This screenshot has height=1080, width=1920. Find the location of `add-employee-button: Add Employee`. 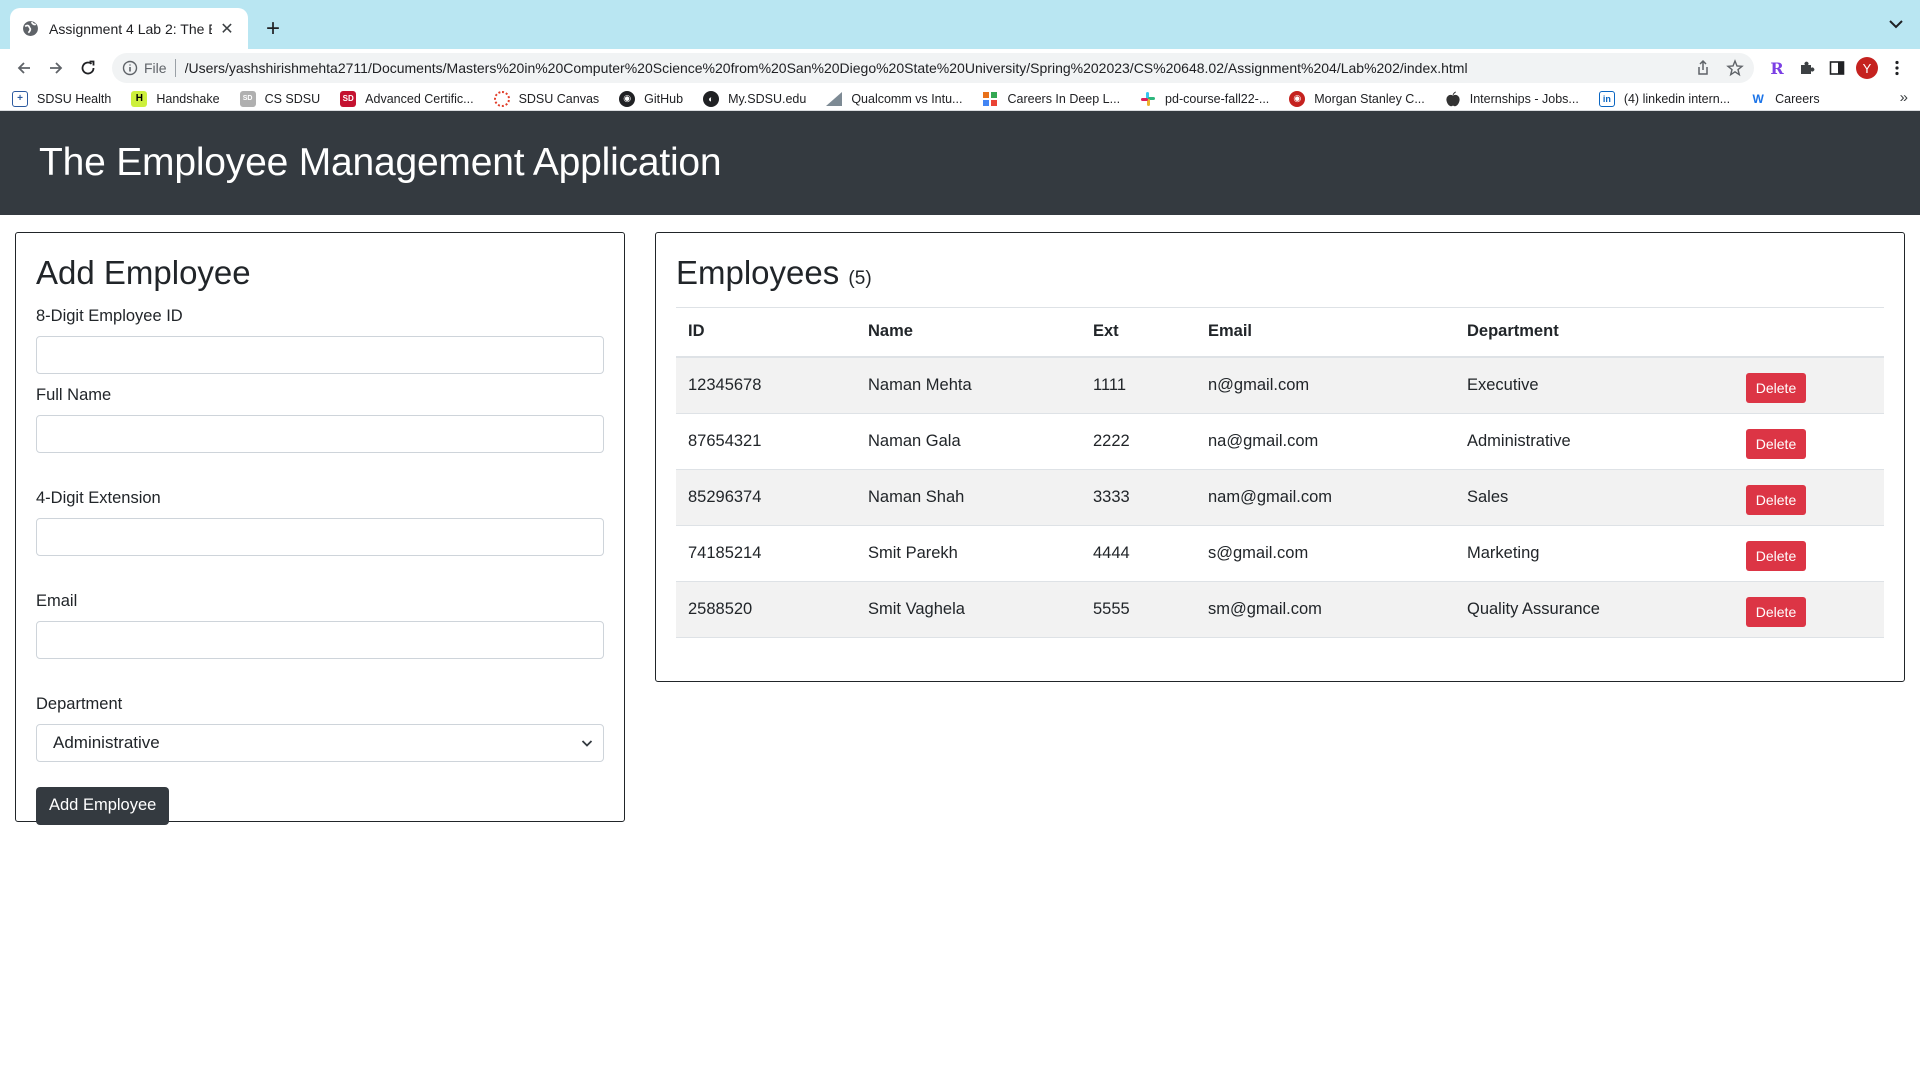

add-employee-button: Add Employee is located at coordinates (103, 805).